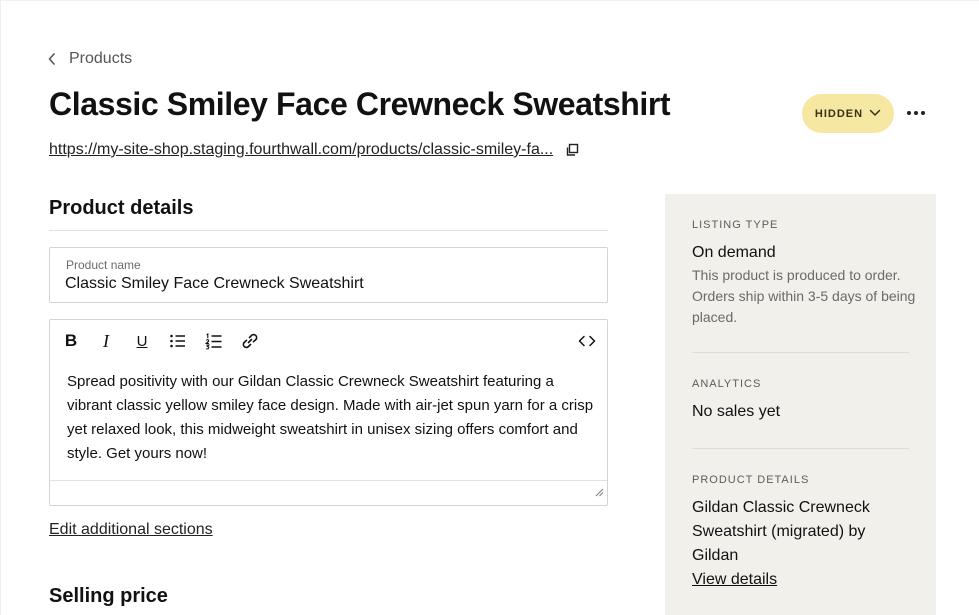 This screenshot has height=615, width=979. Describe the element at coordinates (328, 480) in the screenshot. I see `editor-footer-divider` at that location.